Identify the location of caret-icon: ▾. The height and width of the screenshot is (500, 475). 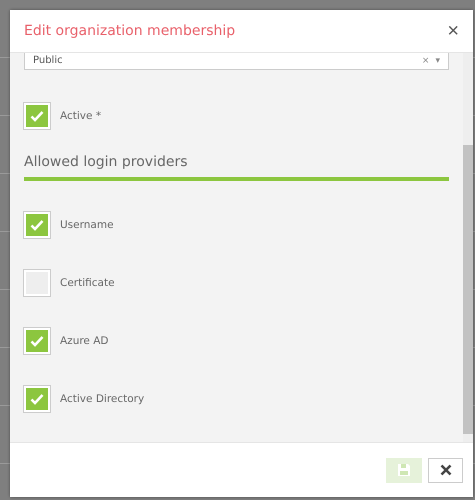
(437, 61).